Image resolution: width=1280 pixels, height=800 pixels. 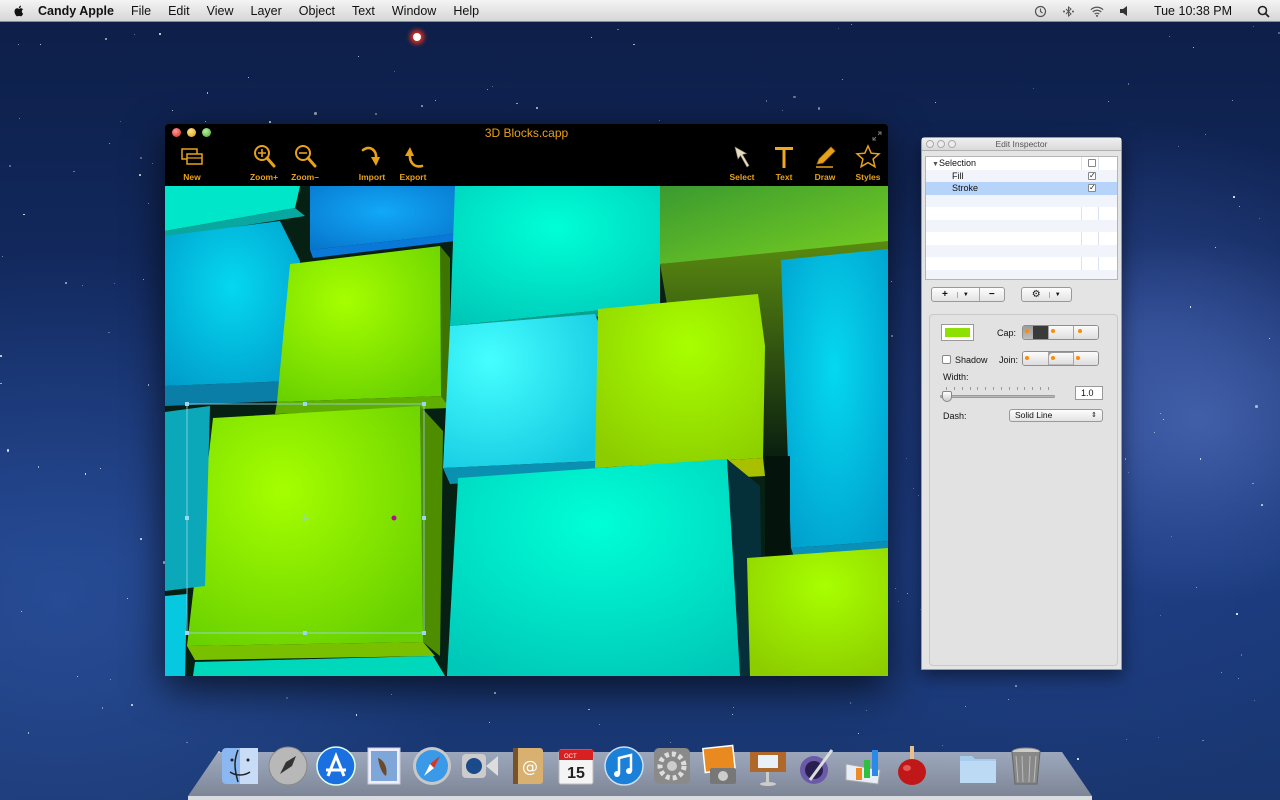 I want to click on dock-pages, so click(x=816, y=766).